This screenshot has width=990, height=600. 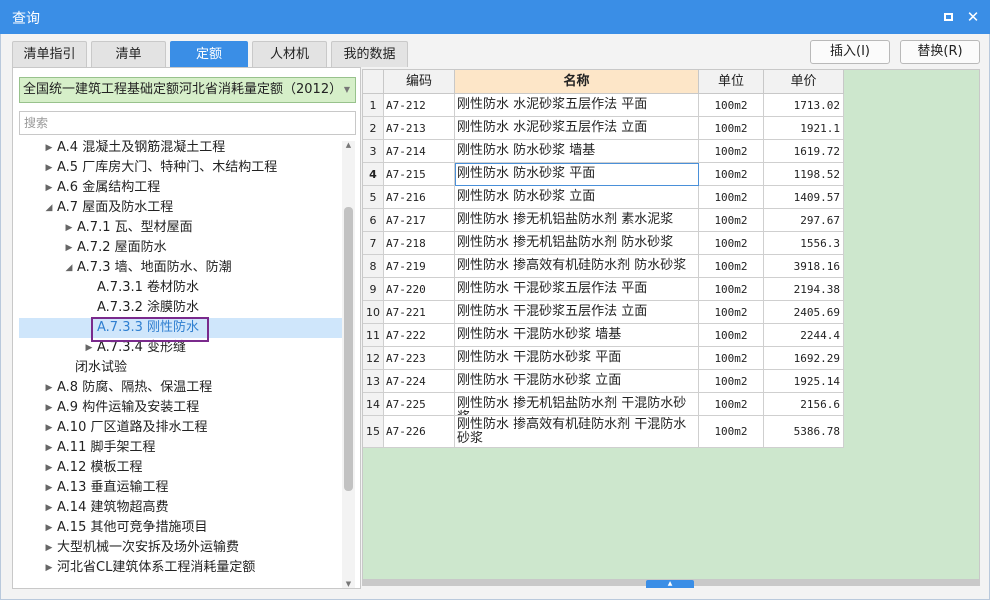 I want to click on name-cell: 刚性防水 防水砂浆 立面, so click(x=577, y=197).